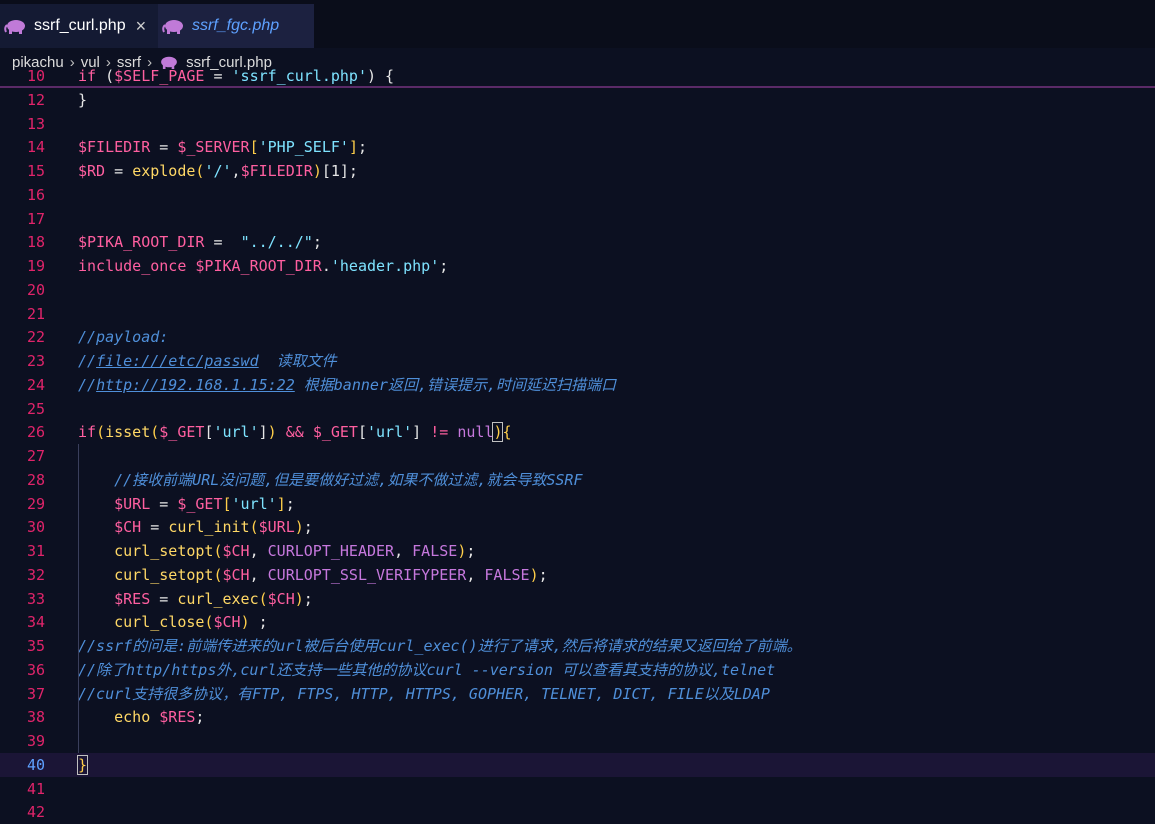  I want to click on sticky-scroll-divider, so click(577, 87).